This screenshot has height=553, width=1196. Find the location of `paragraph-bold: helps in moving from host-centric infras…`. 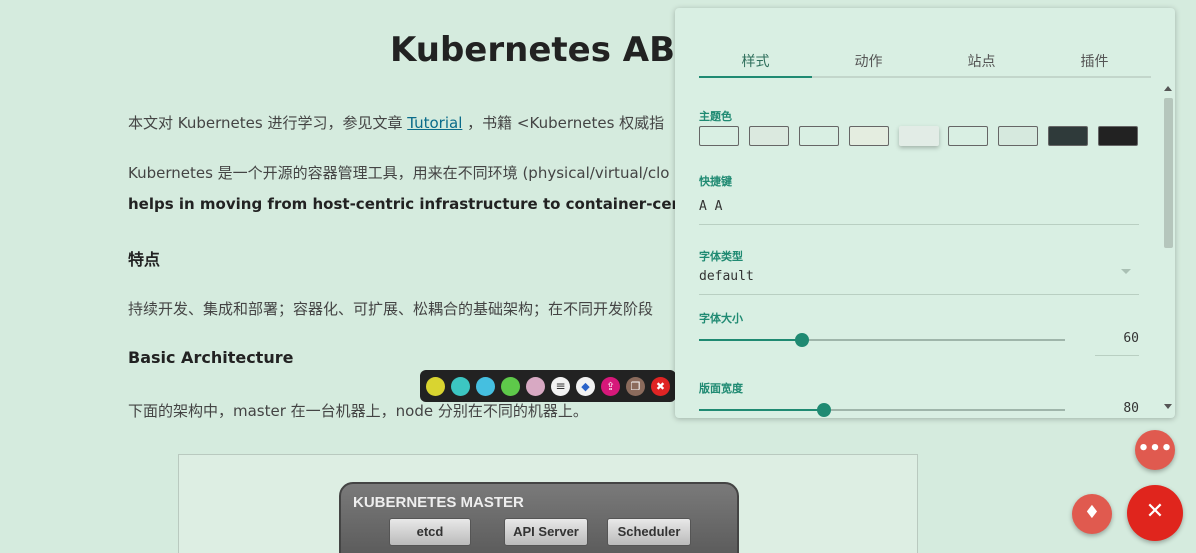

paragraph-bold: helps in moving from host-centric infras… is located at coordinates (419, 204).